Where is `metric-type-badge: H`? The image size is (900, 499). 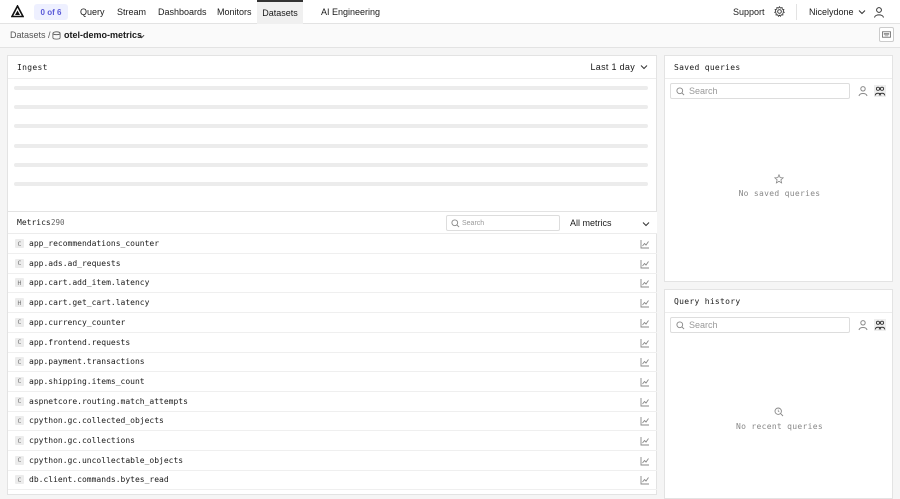 metric-type-badge: H is located at coordinates (19, 303).